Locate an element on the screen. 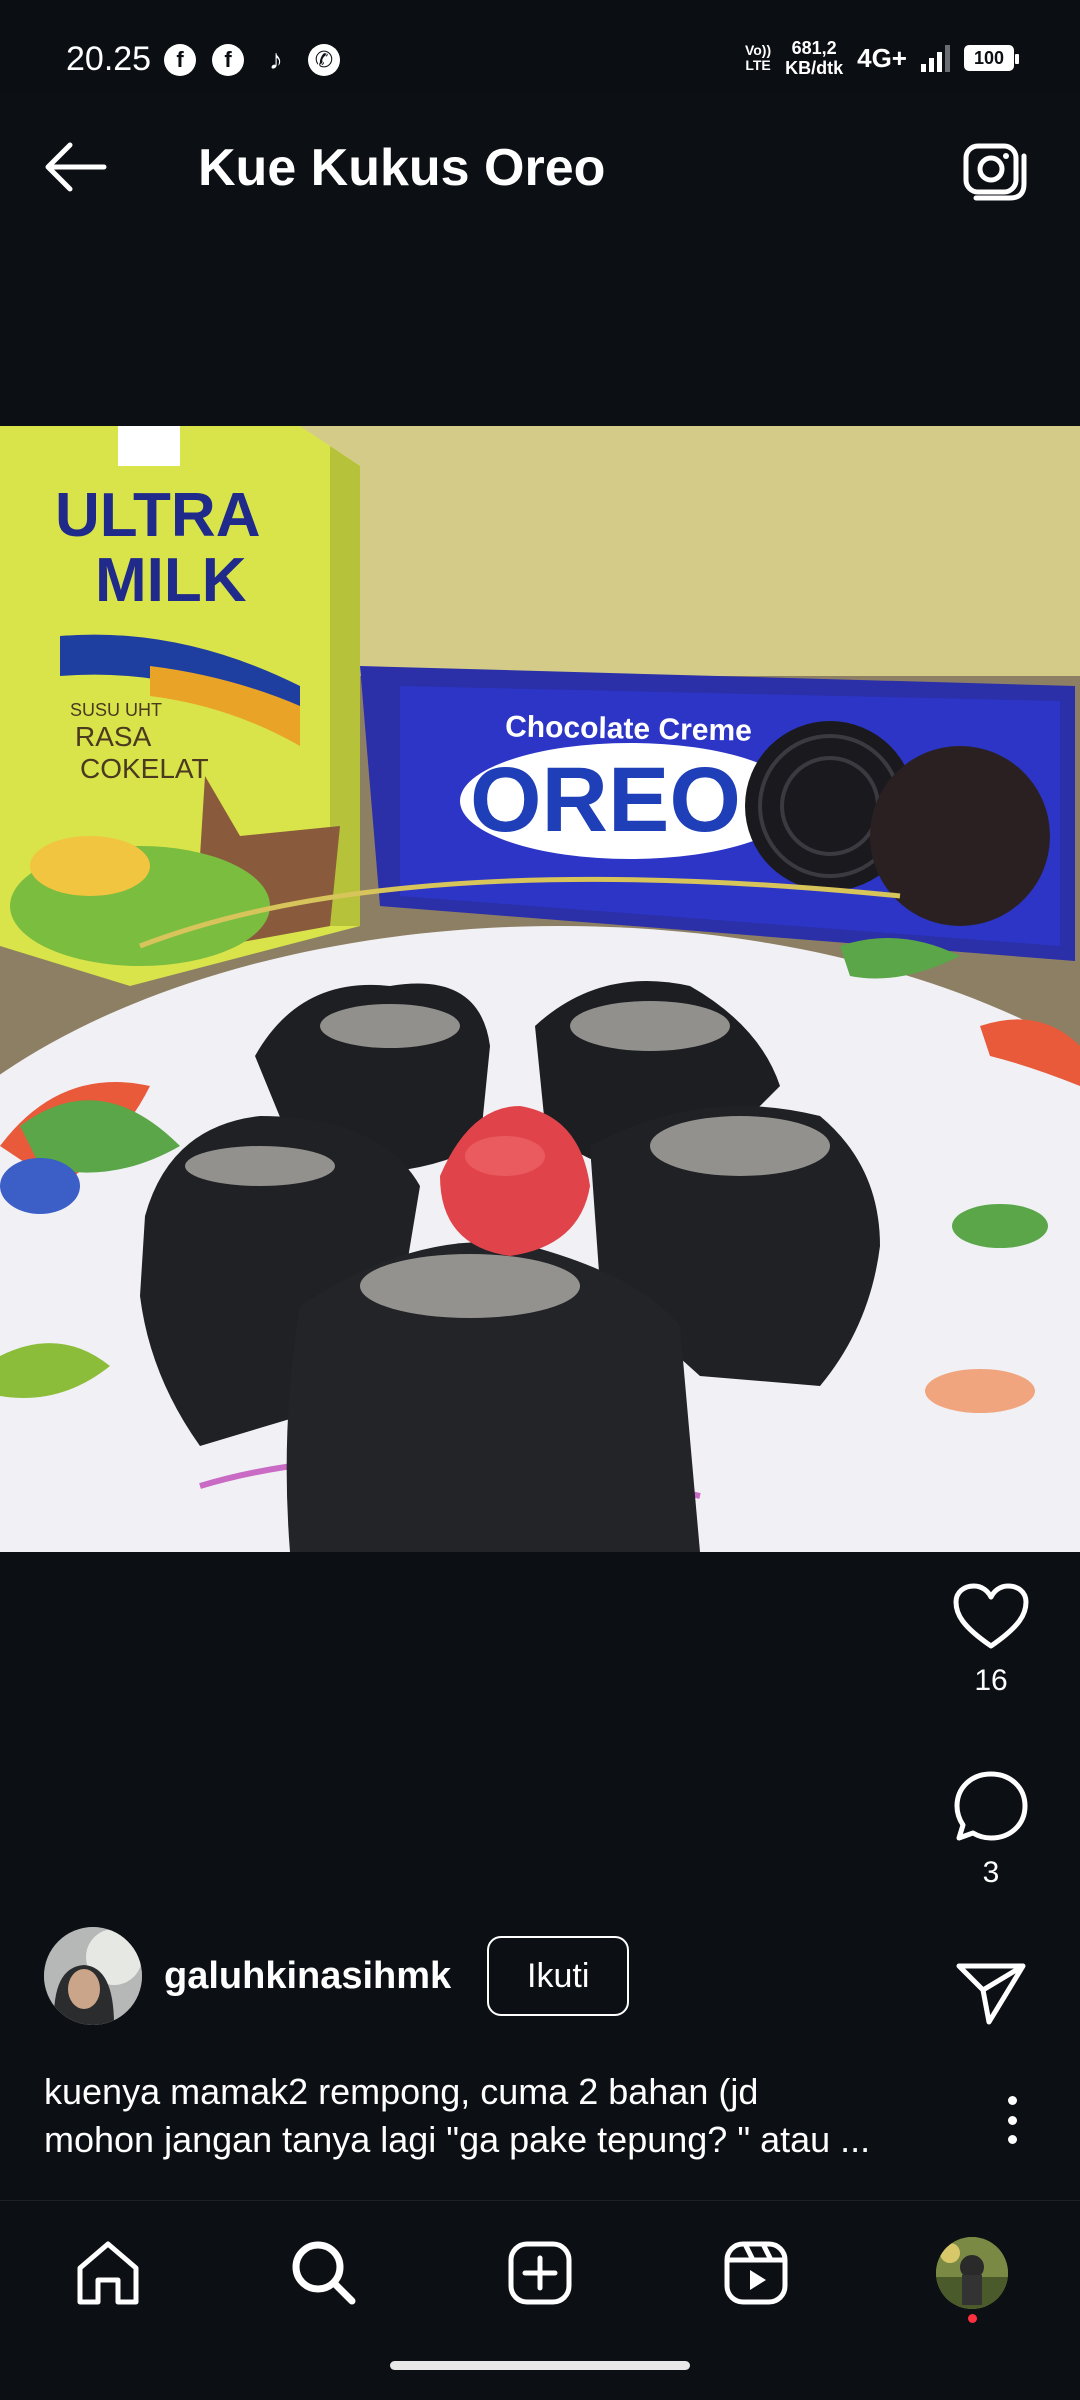  like-count: 16 is located at coordinates (991, 1680).